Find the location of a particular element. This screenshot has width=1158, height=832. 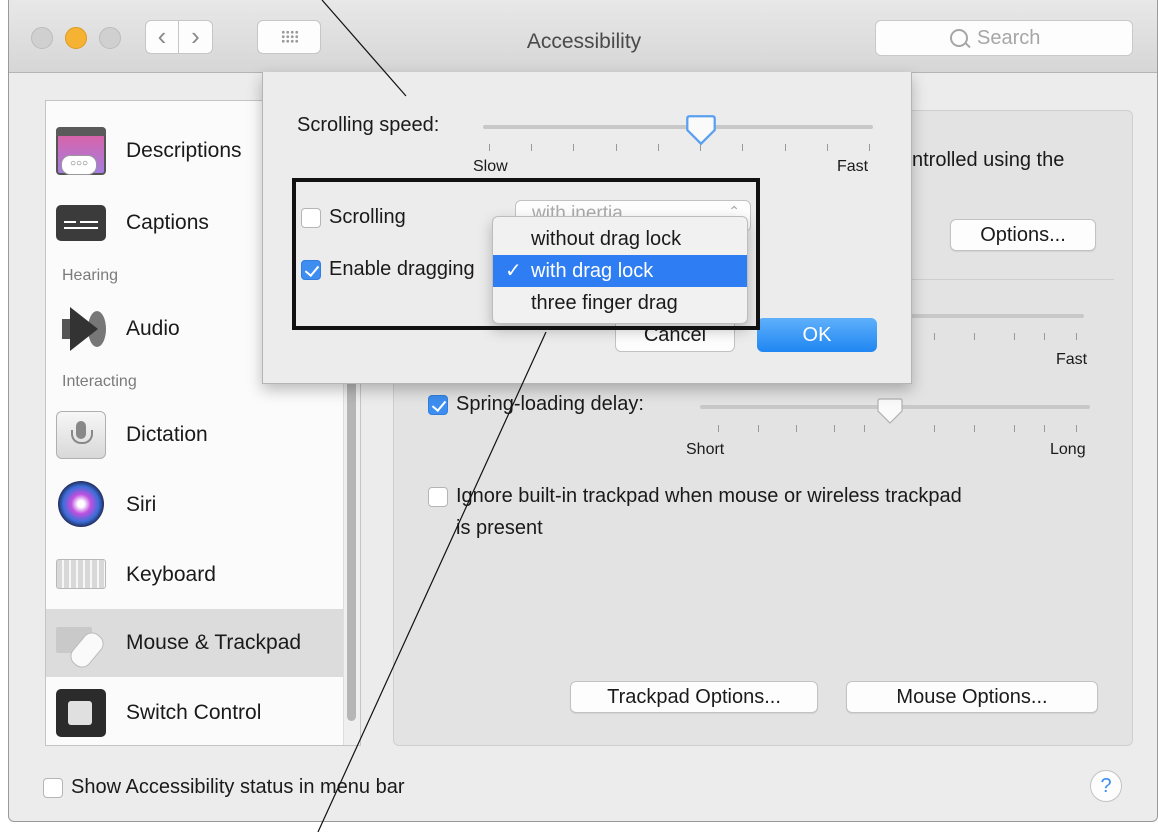

spring-loading-label: Spring-loading delay: is located at coordinates (550, 404).